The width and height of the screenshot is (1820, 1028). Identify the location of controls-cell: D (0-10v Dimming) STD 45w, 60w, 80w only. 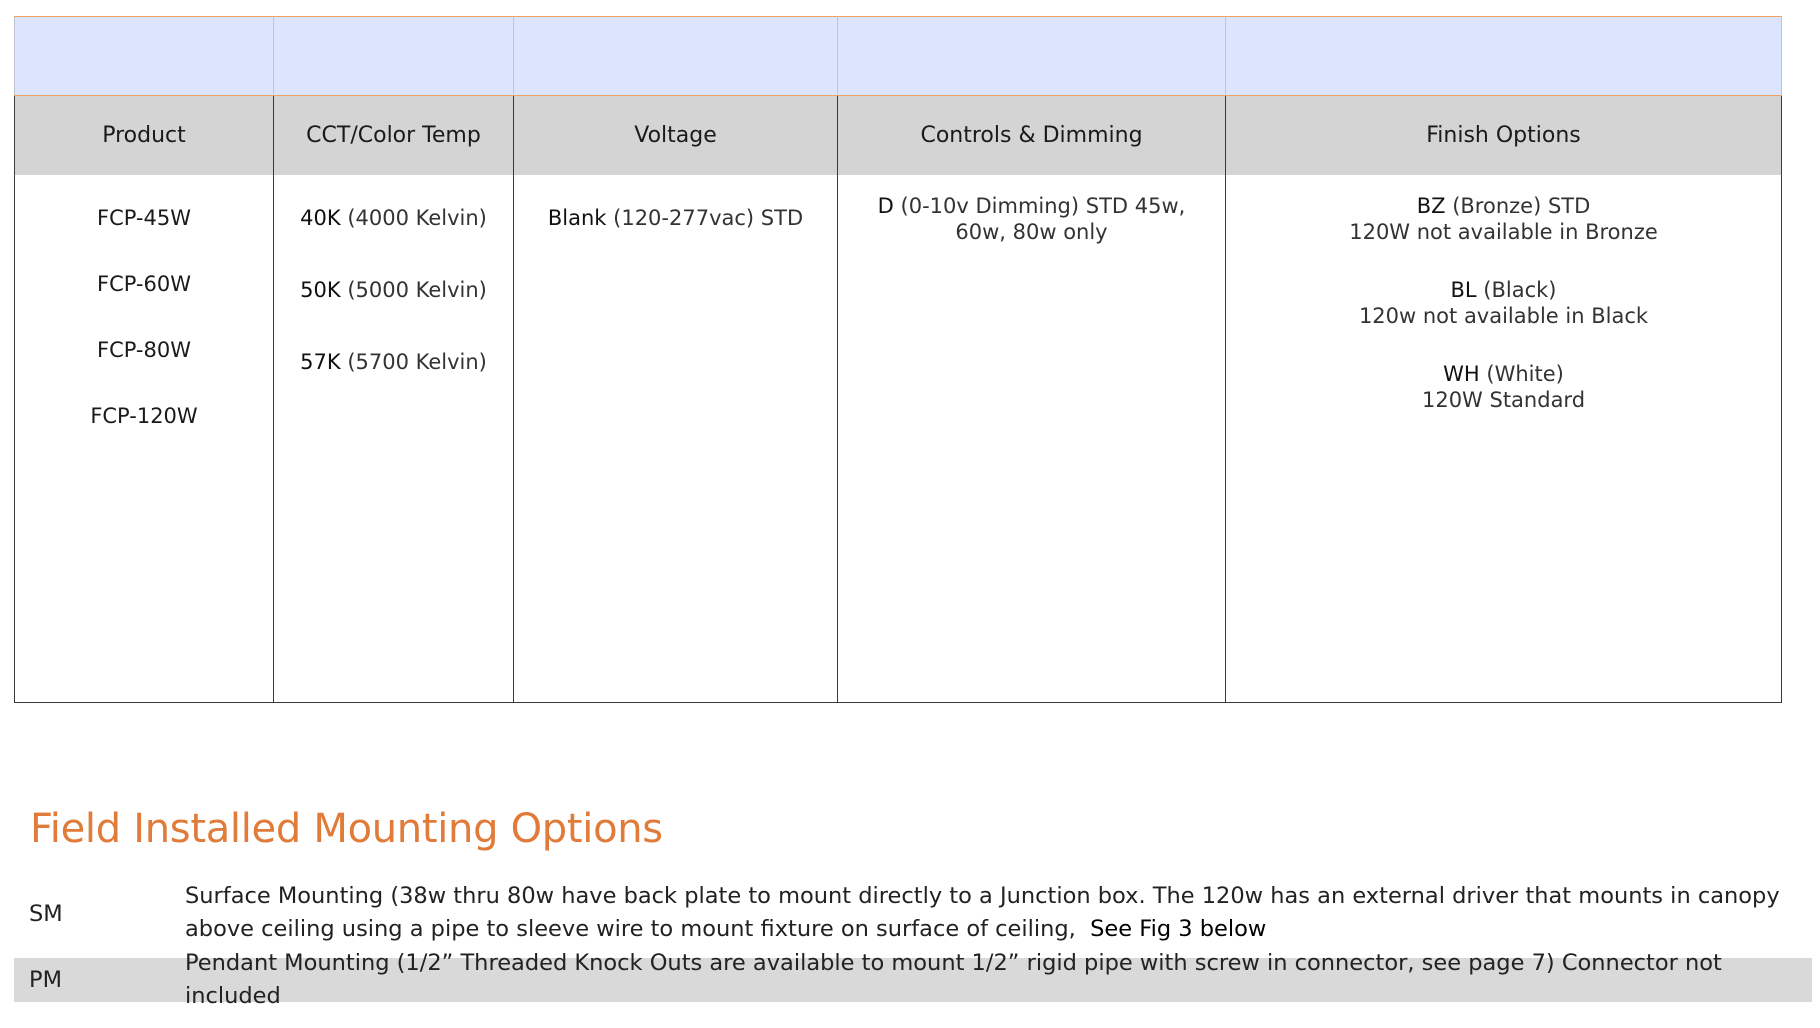
(1031, 439).